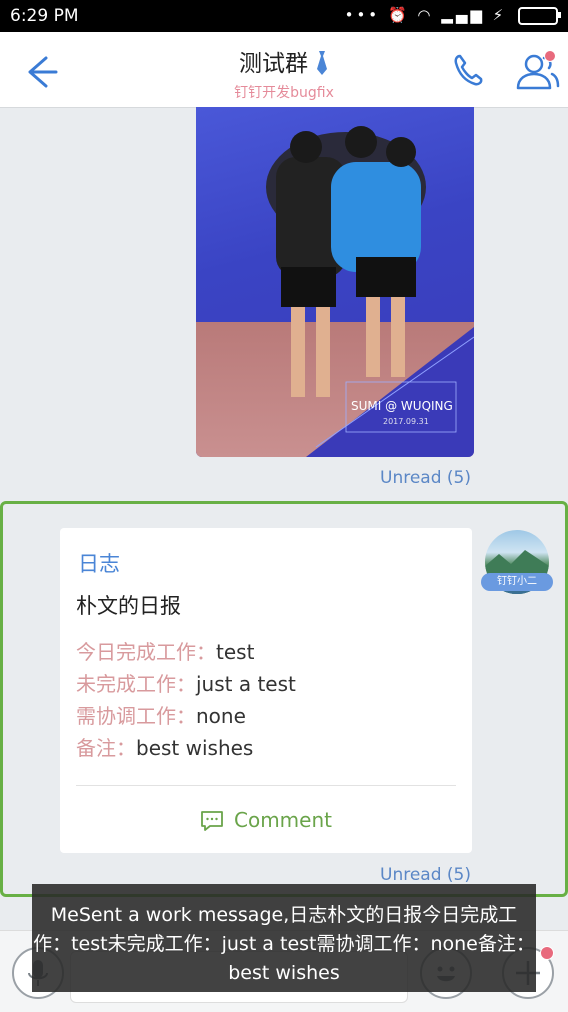 The image size is (568, 1012). What do you see at coordinates (99, 564) in the screenshot?
I see `card-type-label: 日志` at bounding box center [99, 564].